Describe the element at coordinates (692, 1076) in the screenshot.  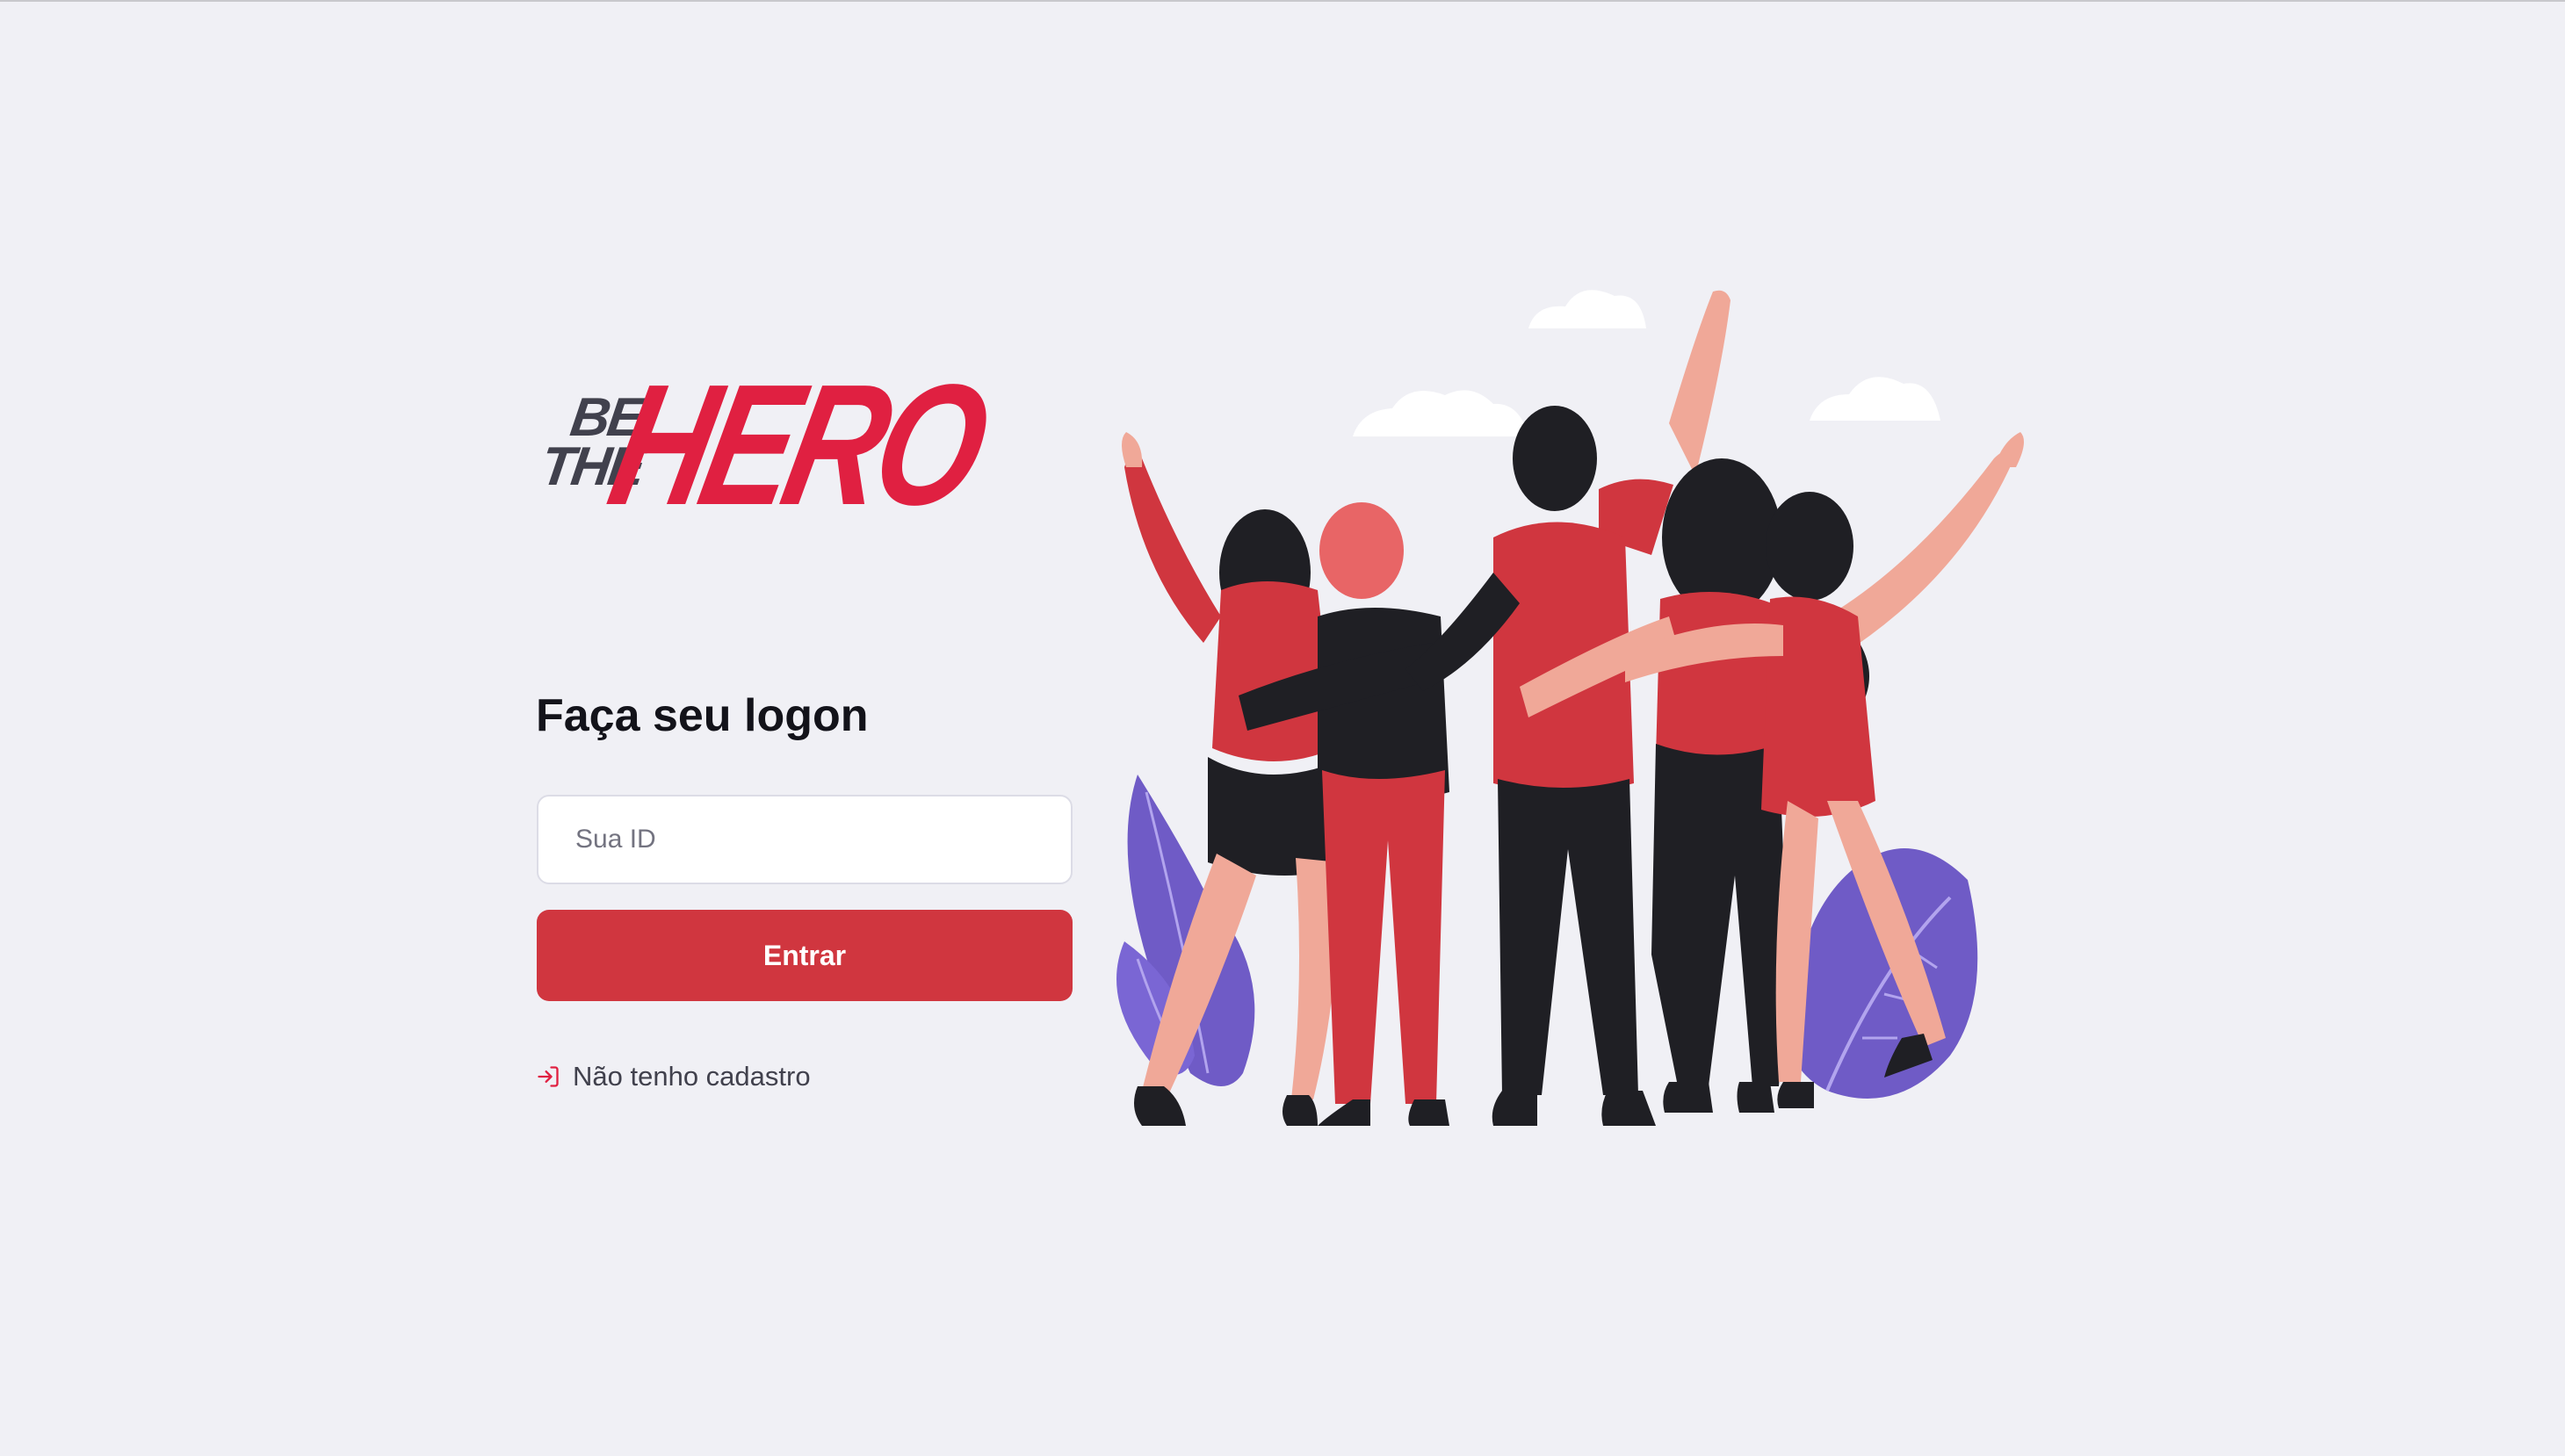
I see `register-label: Não tenho cadastro` at that location.